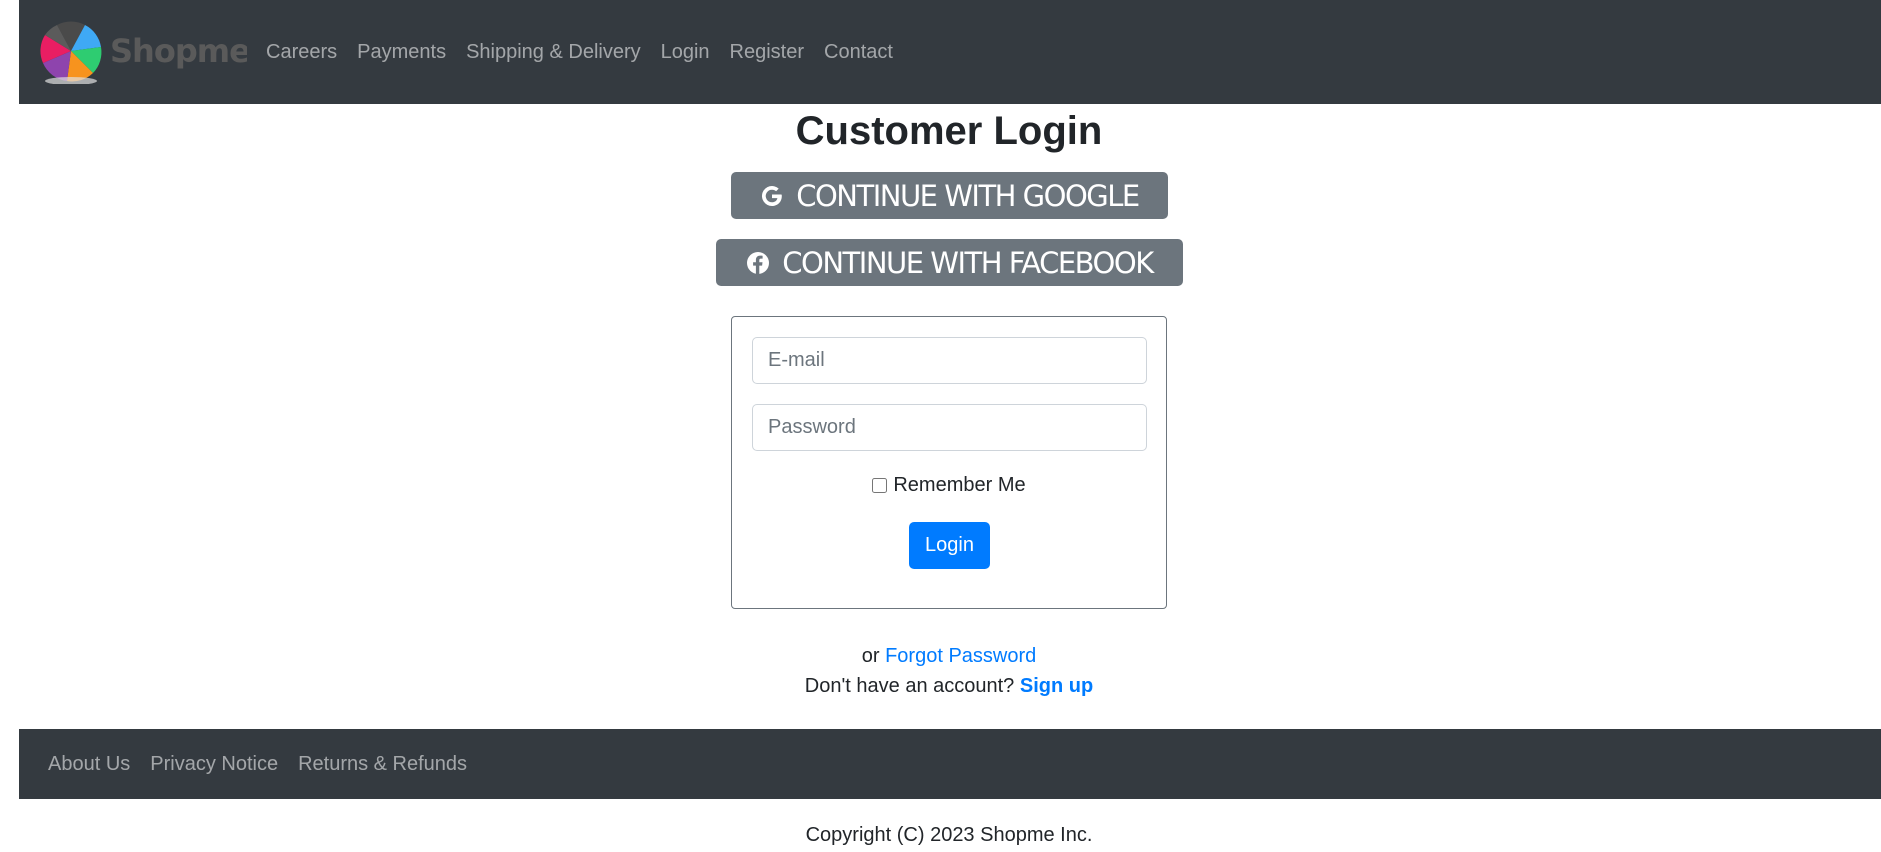 The width and height of the screenshot is (1881, 852). I want to click on remember-me-row: Remember Me, so click(949, 485).